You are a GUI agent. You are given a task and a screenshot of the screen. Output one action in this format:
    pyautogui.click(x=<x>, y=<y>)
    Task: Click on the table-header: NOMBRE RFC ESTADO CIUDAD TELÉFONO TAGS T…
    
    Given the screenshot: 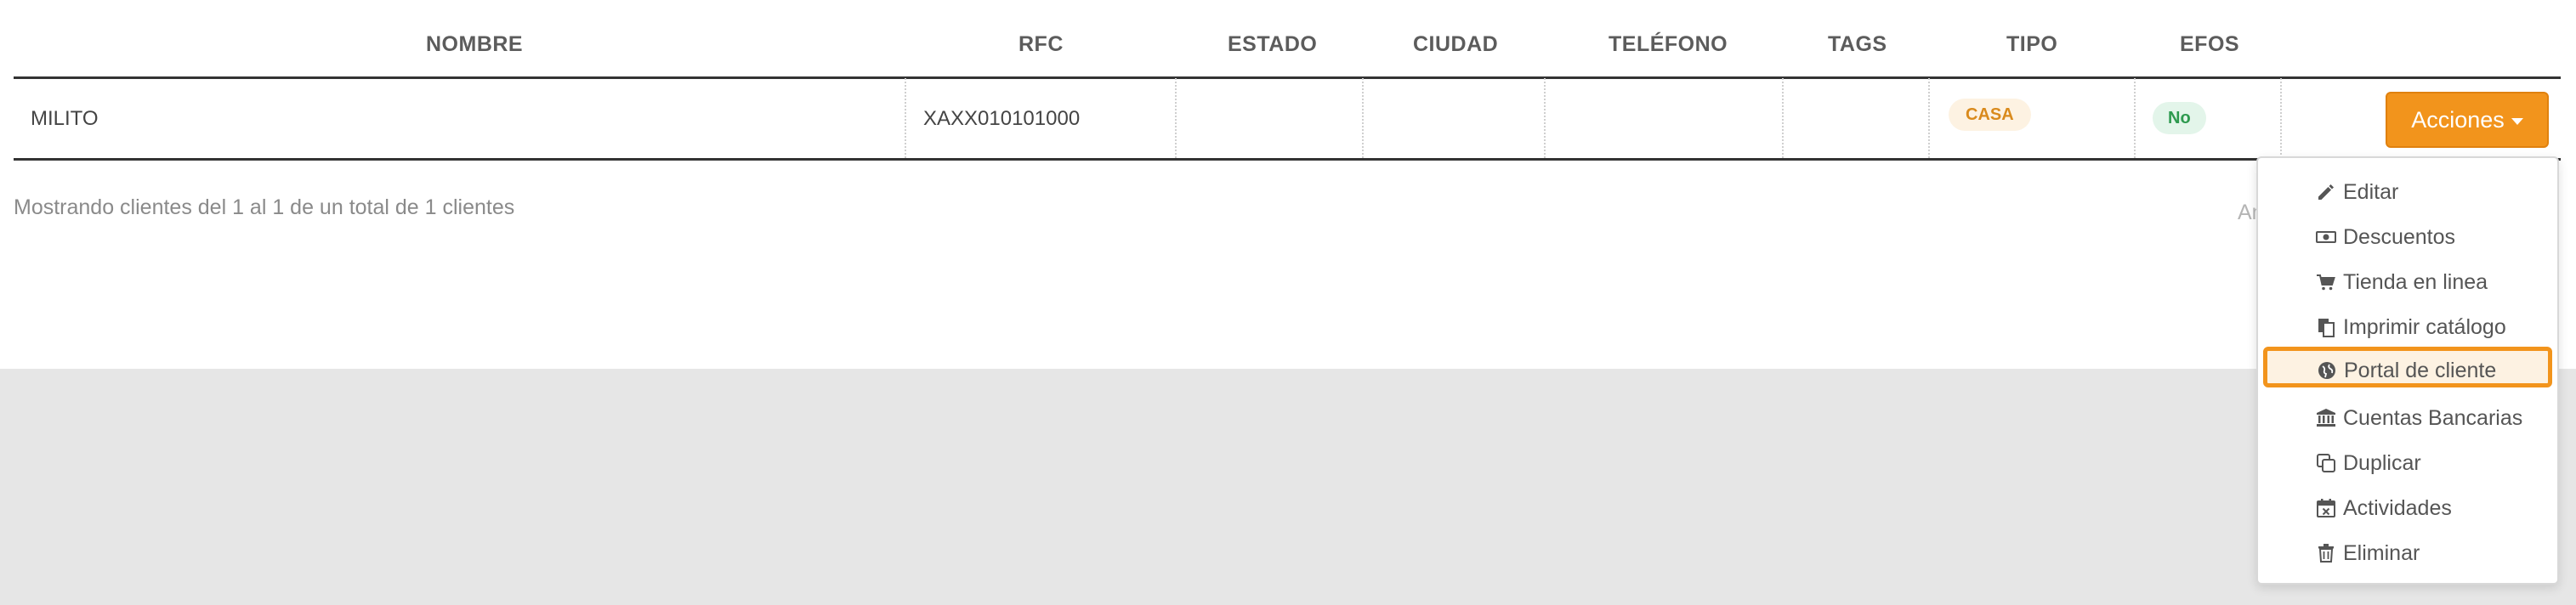 What is the action you would take?
    pyautogui.click(x=1287, y=39)
    